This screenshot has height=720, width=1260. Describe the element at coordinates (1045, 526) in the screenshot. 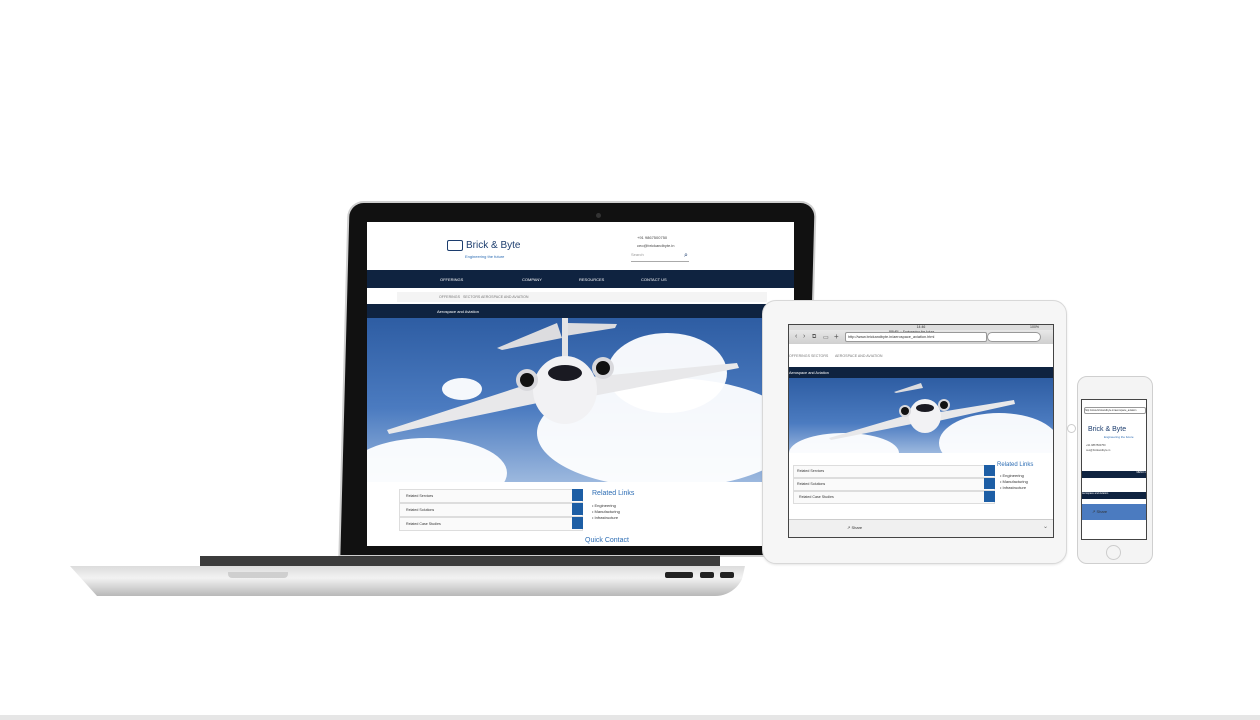

I see `chevron-down-icon: ⌄` at that location.